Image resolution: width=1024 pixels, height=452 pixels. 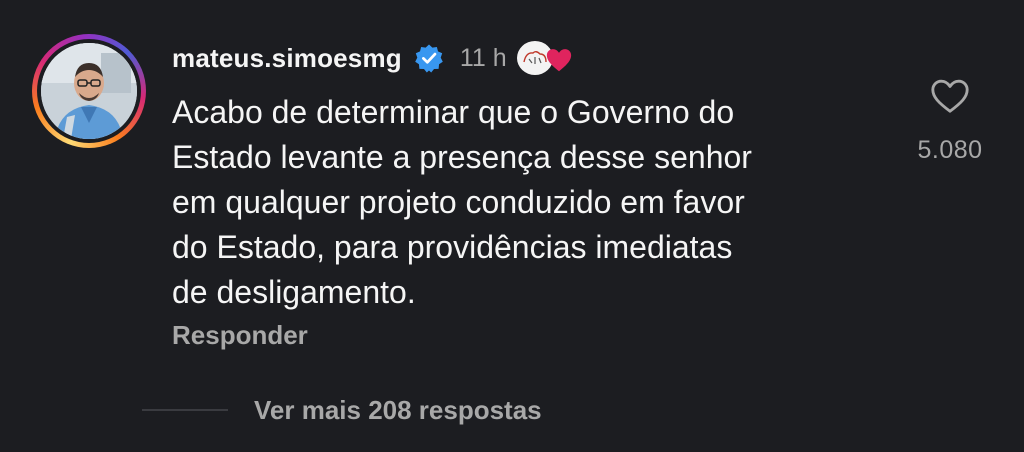 What do you see at coordinates (558, 60) in the screenshot?
I see `heart-icon` at bounding box center [558, 60].